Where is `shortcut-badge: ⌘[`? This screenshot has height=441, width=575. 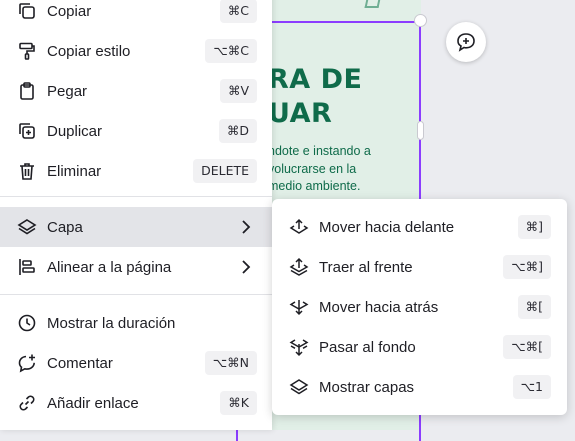
shortcut-badge: ⌘[ is located at coordinates (534, 307).